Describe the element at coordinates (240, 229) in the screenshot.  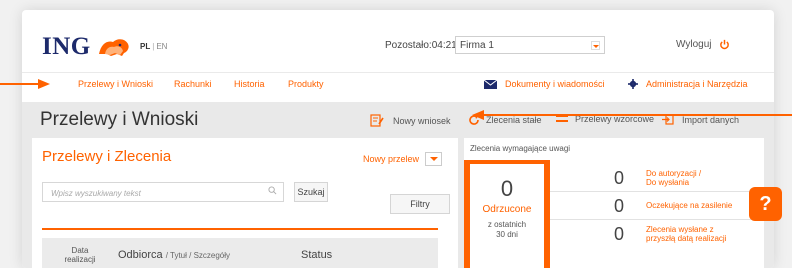
I see `section-divider` at that location.